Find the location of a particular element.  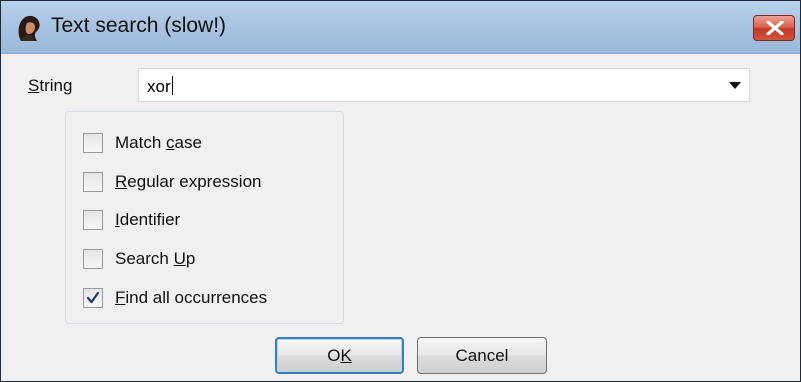

checkmark-icon is located at coordinates (93, 297).